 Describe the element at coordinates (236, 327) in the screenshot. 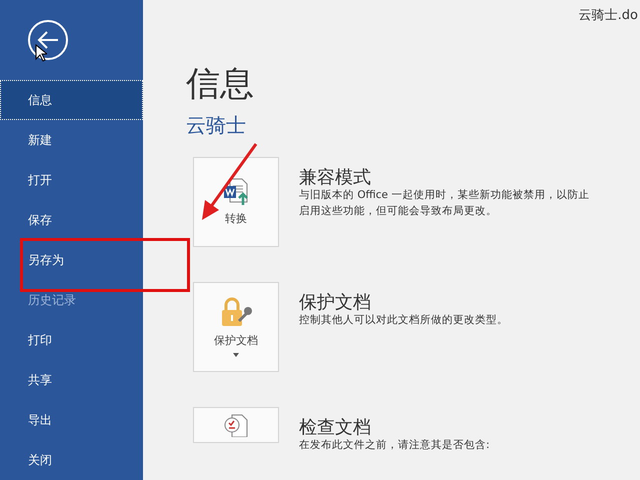

I see `protect-document-button: 保护文档` at that location.